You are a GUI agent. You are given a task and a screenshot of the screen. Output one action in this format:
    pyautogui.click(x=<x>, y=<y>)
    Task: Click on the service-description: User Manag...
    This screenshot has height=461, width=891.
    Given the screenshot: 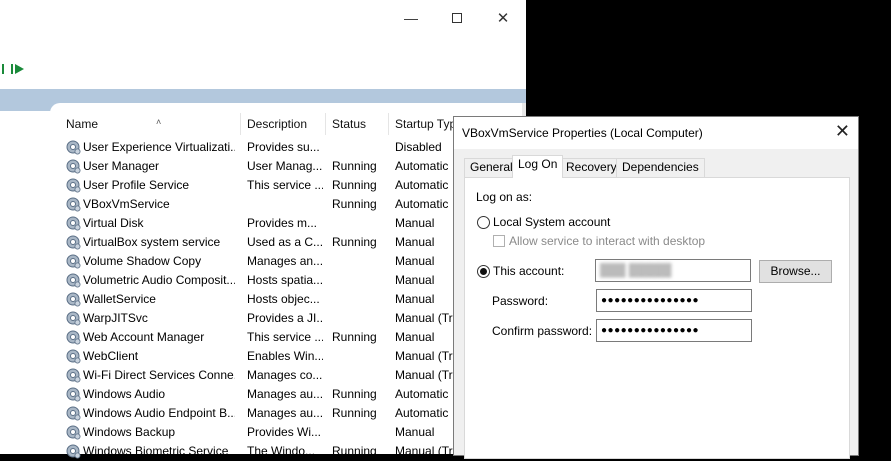 What is the action you would take?
    pyautogui.click(x=285, y=166)
    